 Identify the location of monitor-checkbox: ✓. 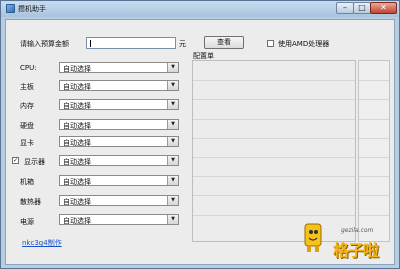
(15, 160).